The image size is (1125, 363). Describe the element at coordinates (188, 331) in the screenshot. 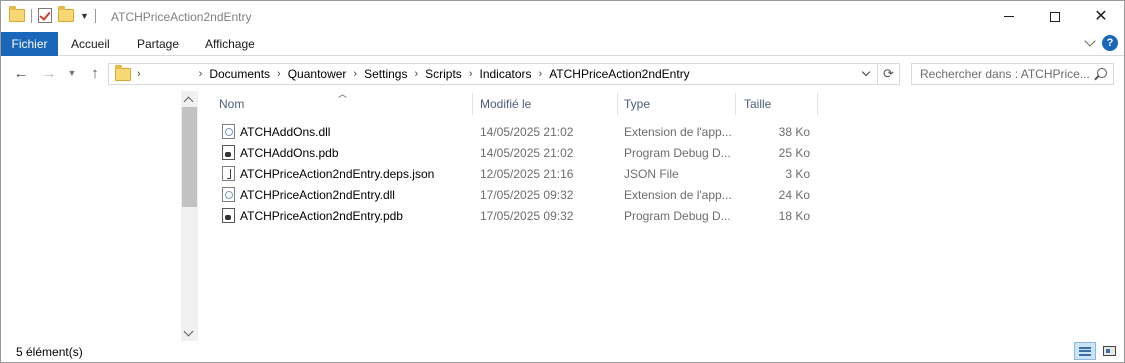

I see `scroll-down-icon` at that location.